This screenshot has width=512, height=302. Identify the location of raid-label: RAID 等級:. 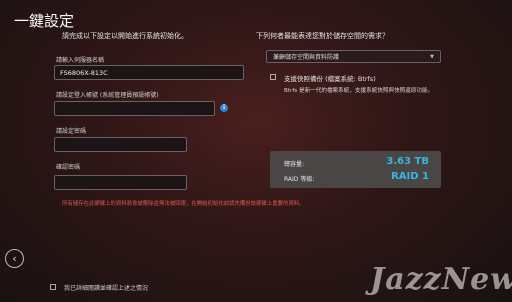
(299, 179).